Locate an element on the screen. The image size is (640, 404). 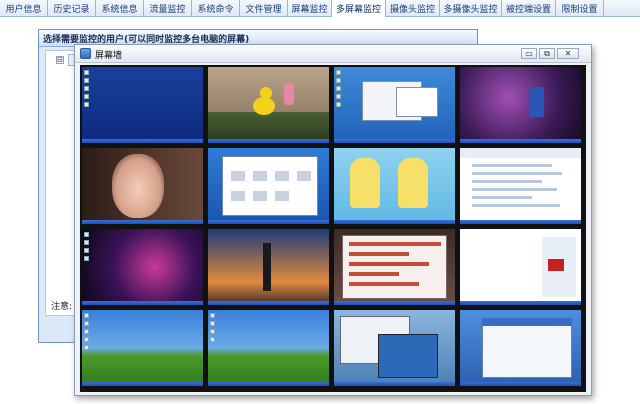
tab-label: 限制设置 is located at coordinates (579, 10).